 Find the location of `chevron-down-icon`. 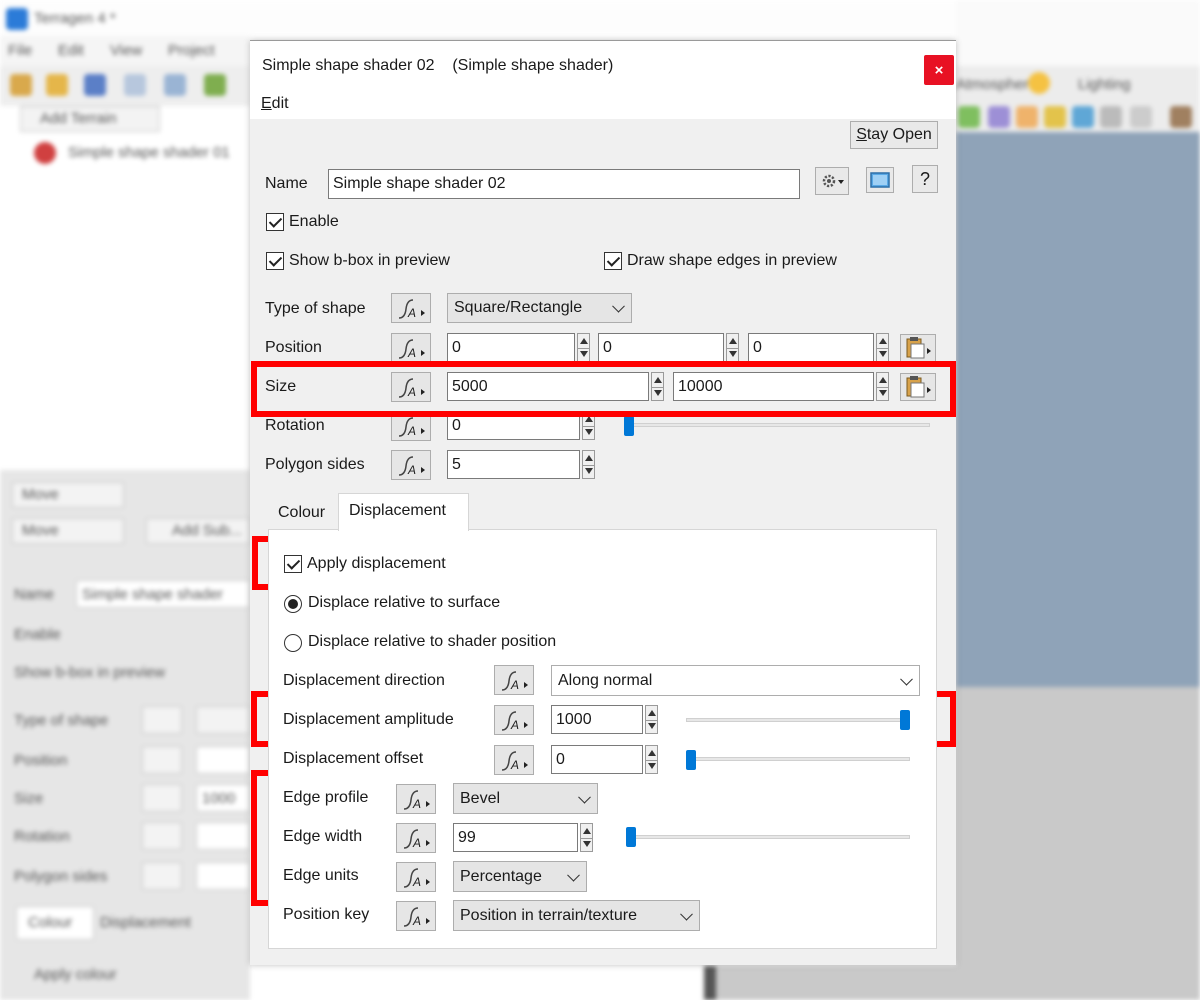

chevron-down-icon is located at coordinates (618, 306).